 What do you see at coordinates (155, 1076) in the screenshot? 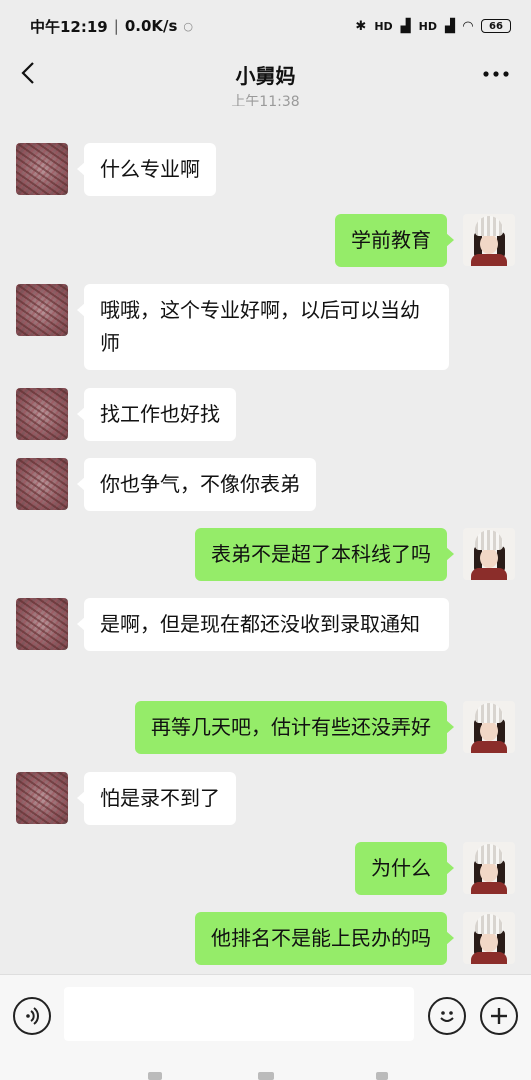
I see `nav-menu-icon` at bounding box center [155, 1076].